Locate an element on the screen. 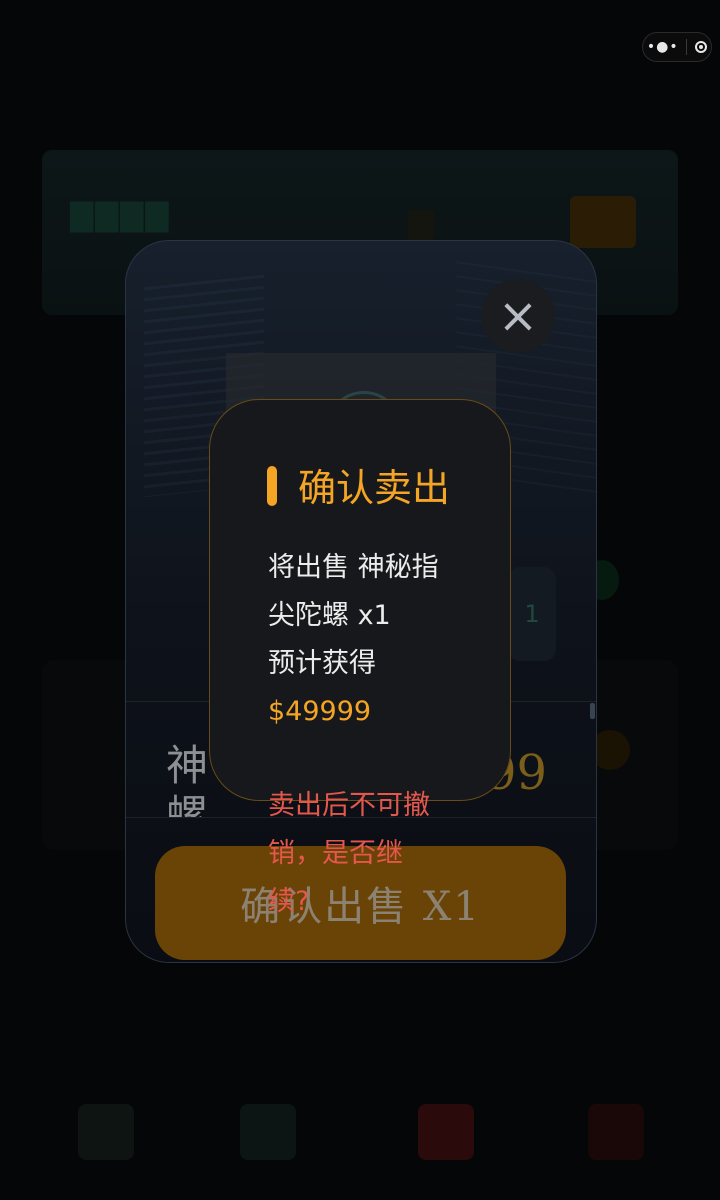 This screenshot has height=1200, width=720. warning-message: 卖出后不可撤 销，是否继 续? is located at coordinates (363, 854).